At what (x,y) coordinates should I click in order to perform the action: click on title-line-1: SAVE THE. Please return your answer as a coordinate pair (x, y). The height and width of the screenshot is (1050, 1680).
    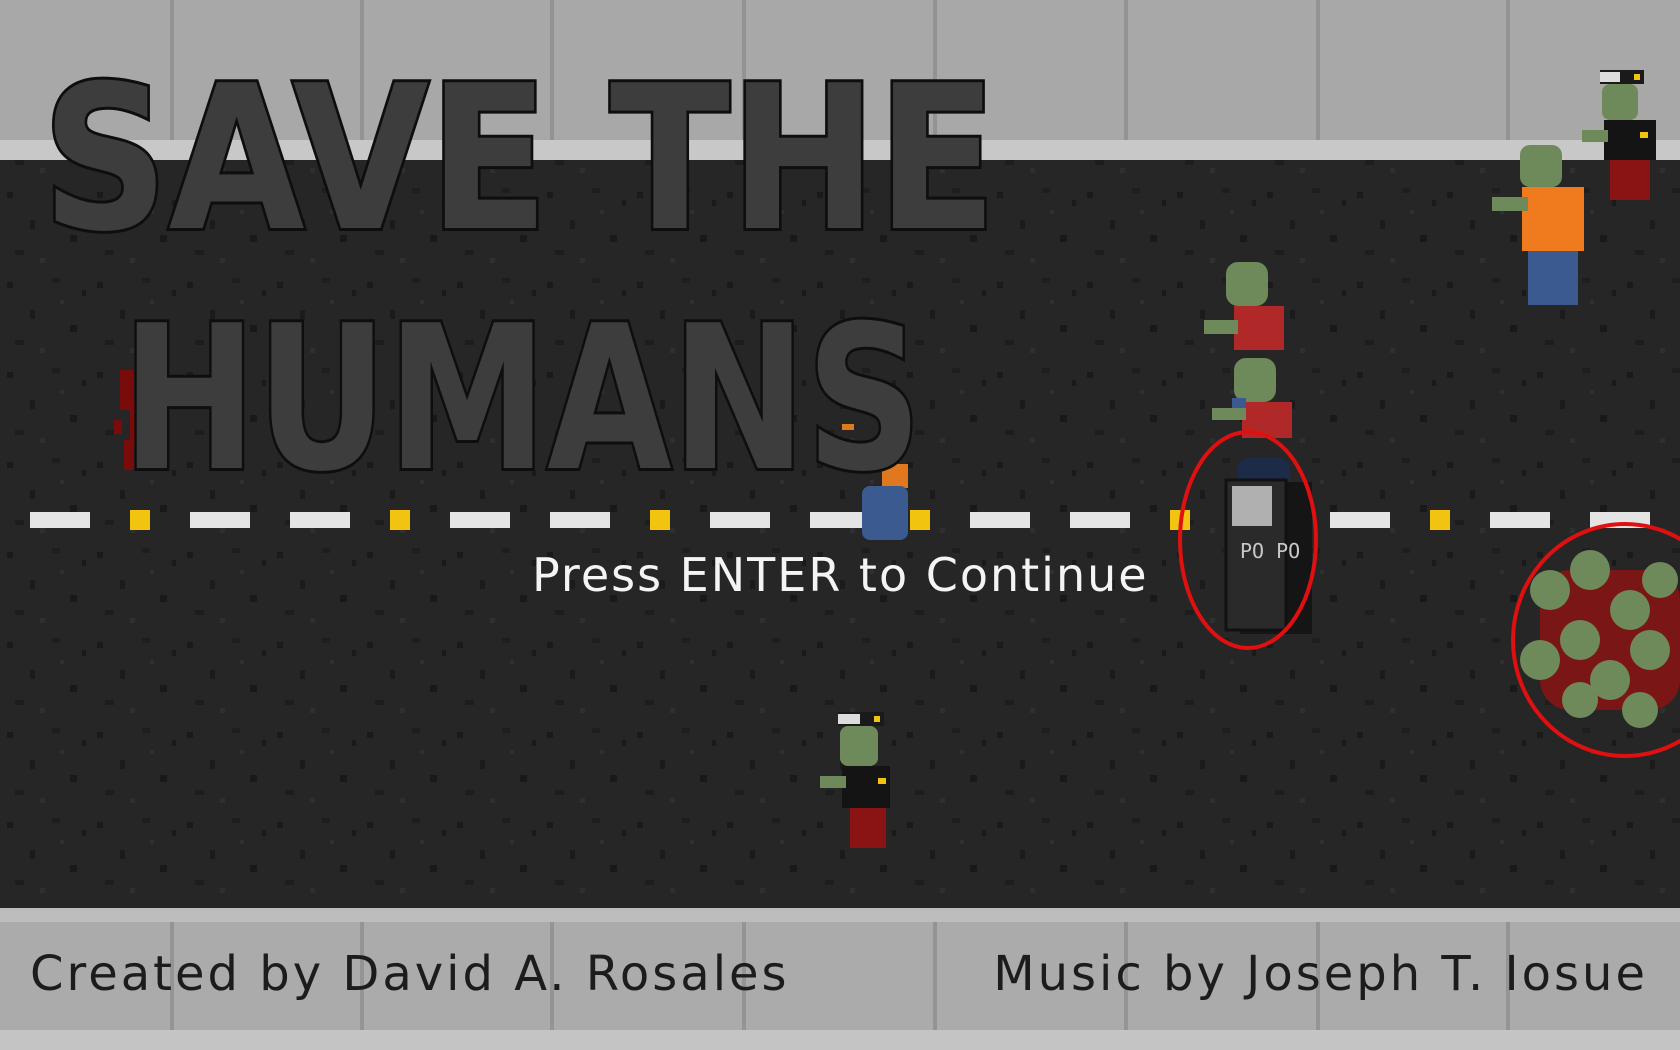
    Looking at the image, I should click on (519, 159).